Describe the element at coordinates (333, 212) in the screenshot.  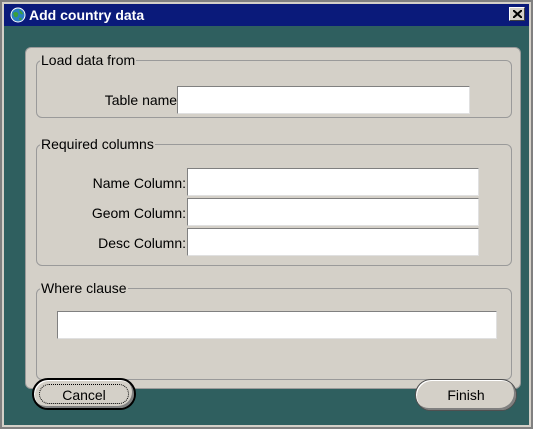
I see `geom-column-input` at that location.